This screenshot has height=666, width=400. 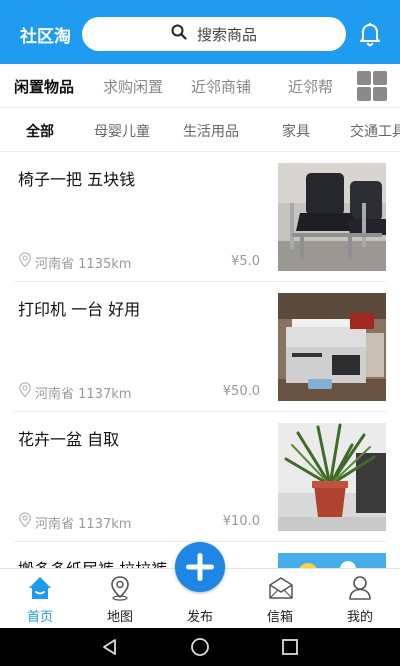 What do you see at coordinates (179, 34) in the screenshot?
I see `search-icon` at bounding box center [179, 34].